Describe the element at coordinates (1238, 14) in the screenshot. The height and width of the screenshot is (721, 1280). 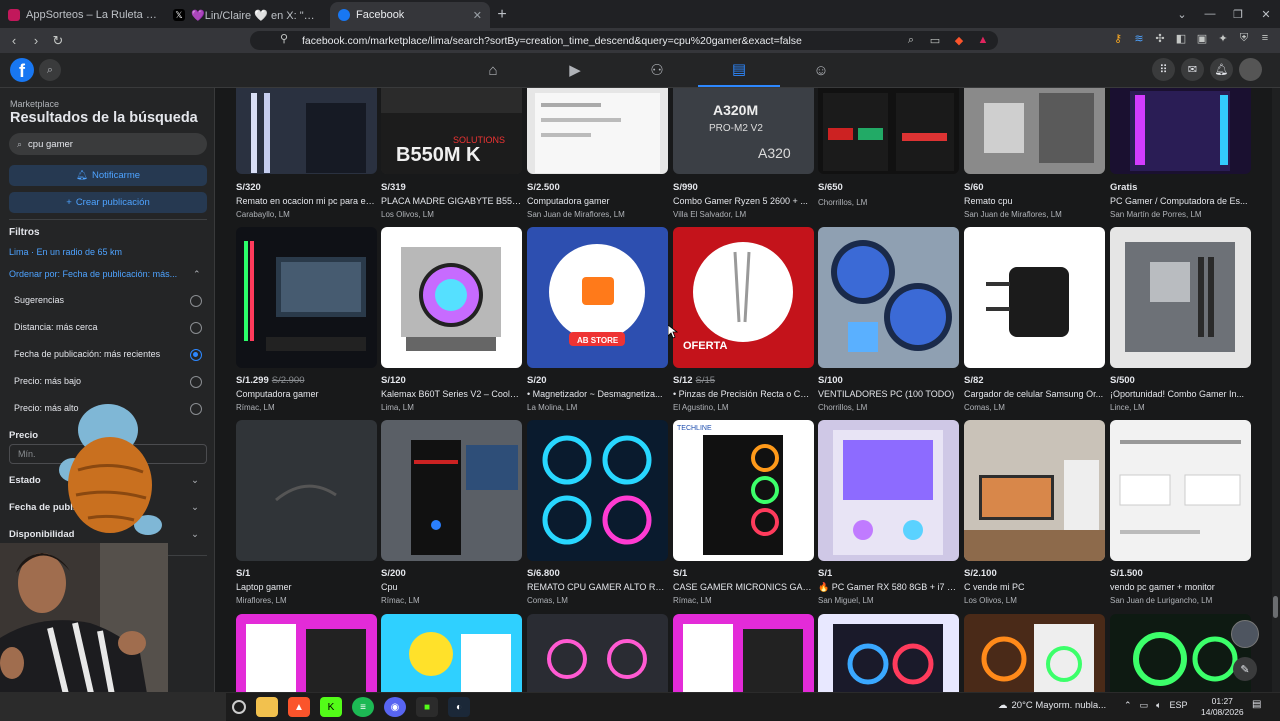
I see `restore-icon: ❐` at that location.